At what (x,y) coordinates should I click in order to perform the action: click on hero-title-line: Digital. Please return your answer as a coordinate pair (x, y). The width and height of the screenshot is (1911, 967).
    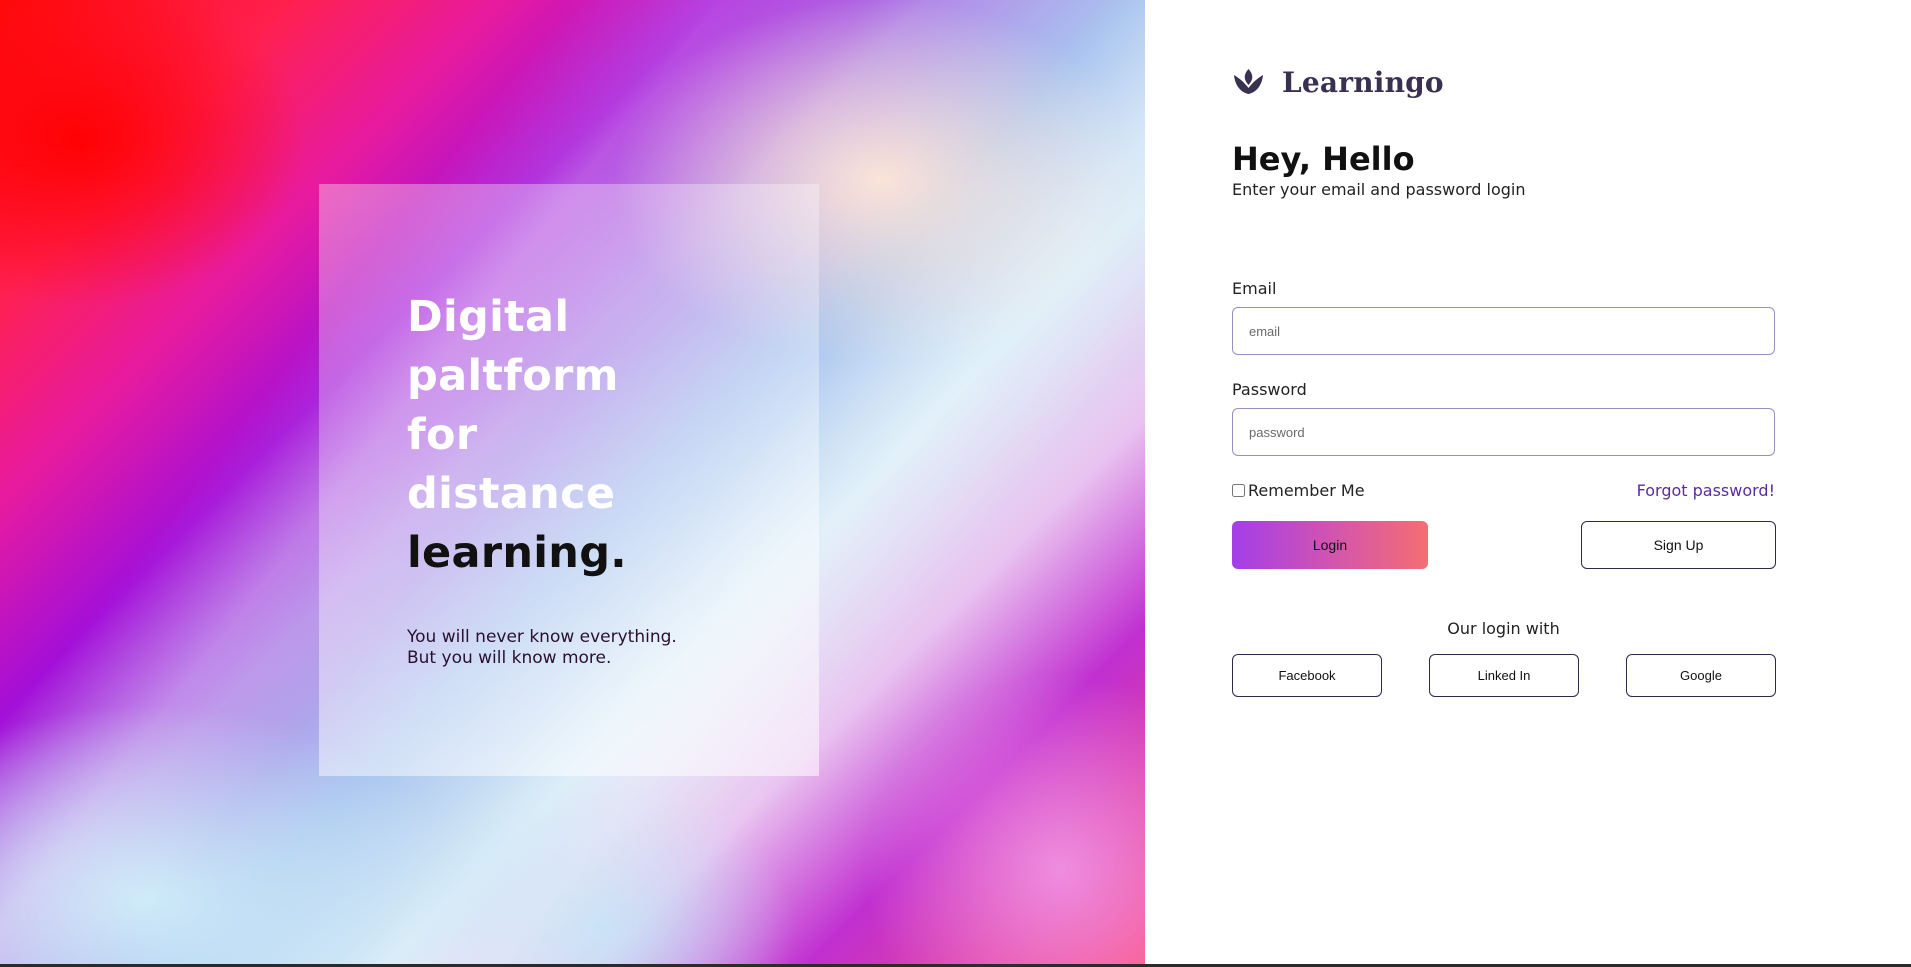
    Looking at the image, I should click on (488, 317).